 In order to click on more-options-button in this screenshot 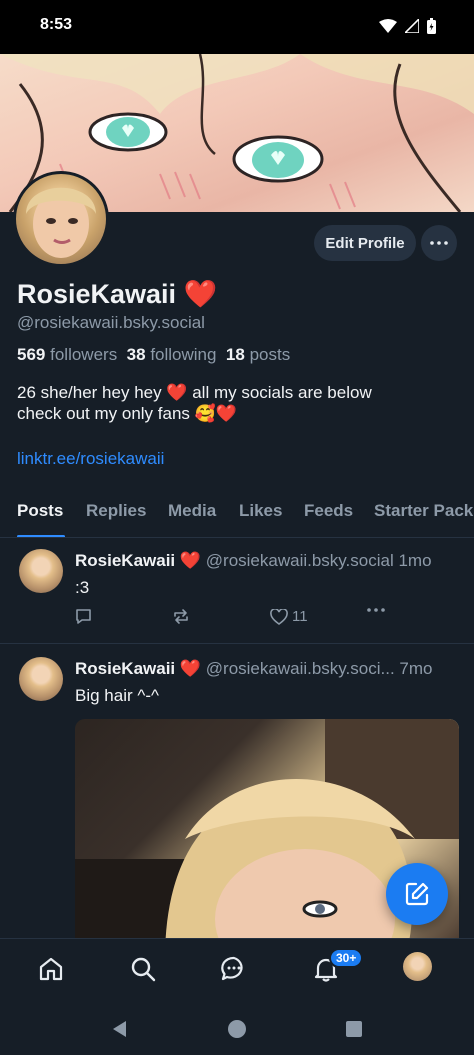, I will do `click(439, 243)`.